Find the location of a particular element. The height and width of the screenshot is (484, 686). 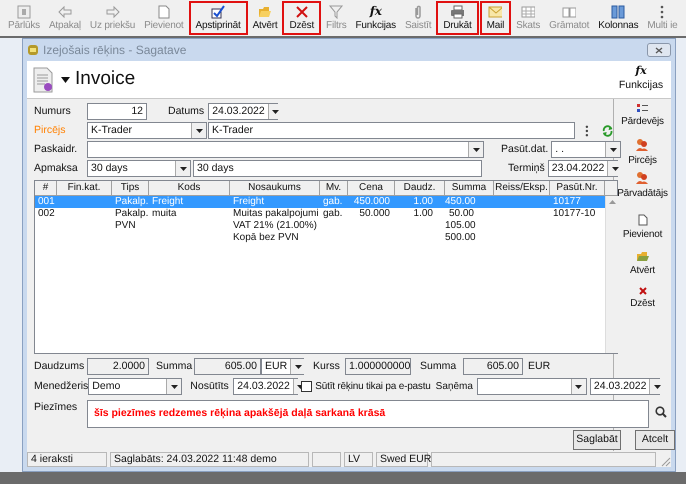

text-field: K-Trader is located at coordinates (391, 130).